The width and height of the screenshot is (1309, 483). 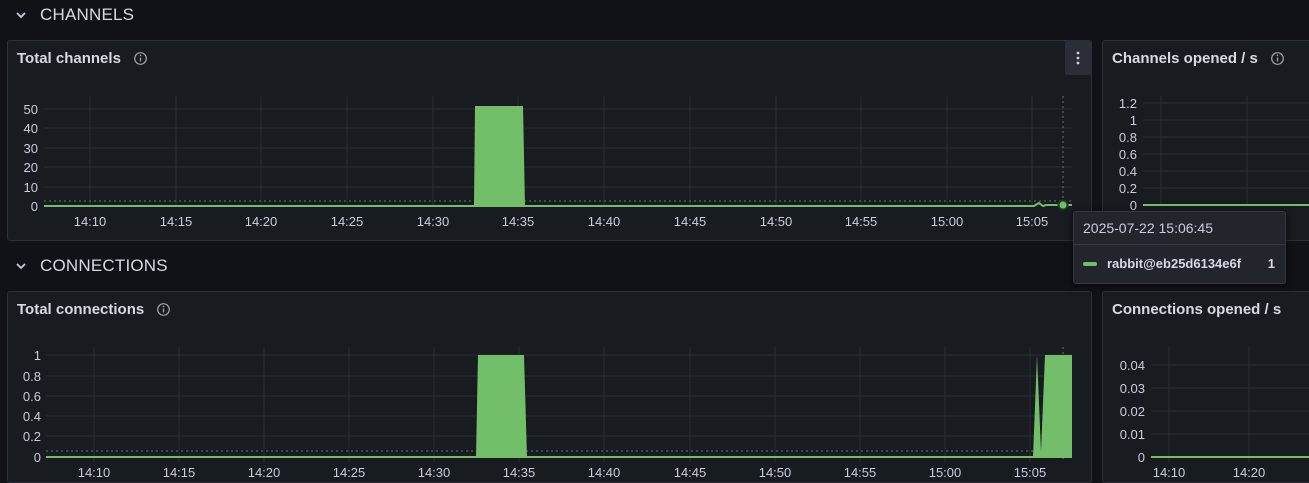 I want to click on y-tick: 0.02, so click(x=1132, y=411).